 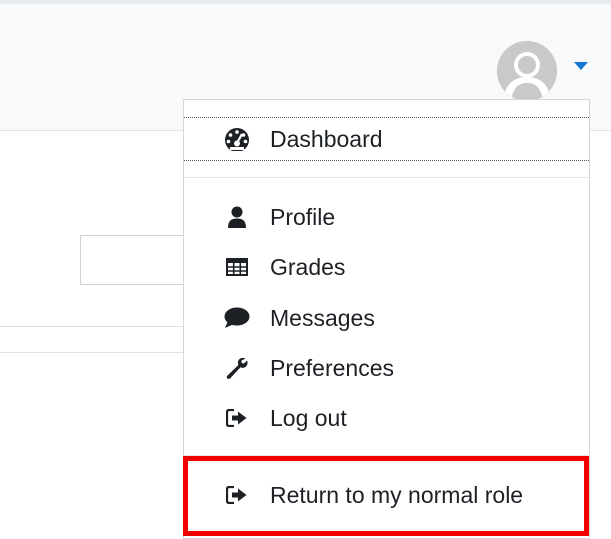 What do you see at coordinates (135, 260) in the screenshot?
I see `background-input` at bounding box center [135, 260].